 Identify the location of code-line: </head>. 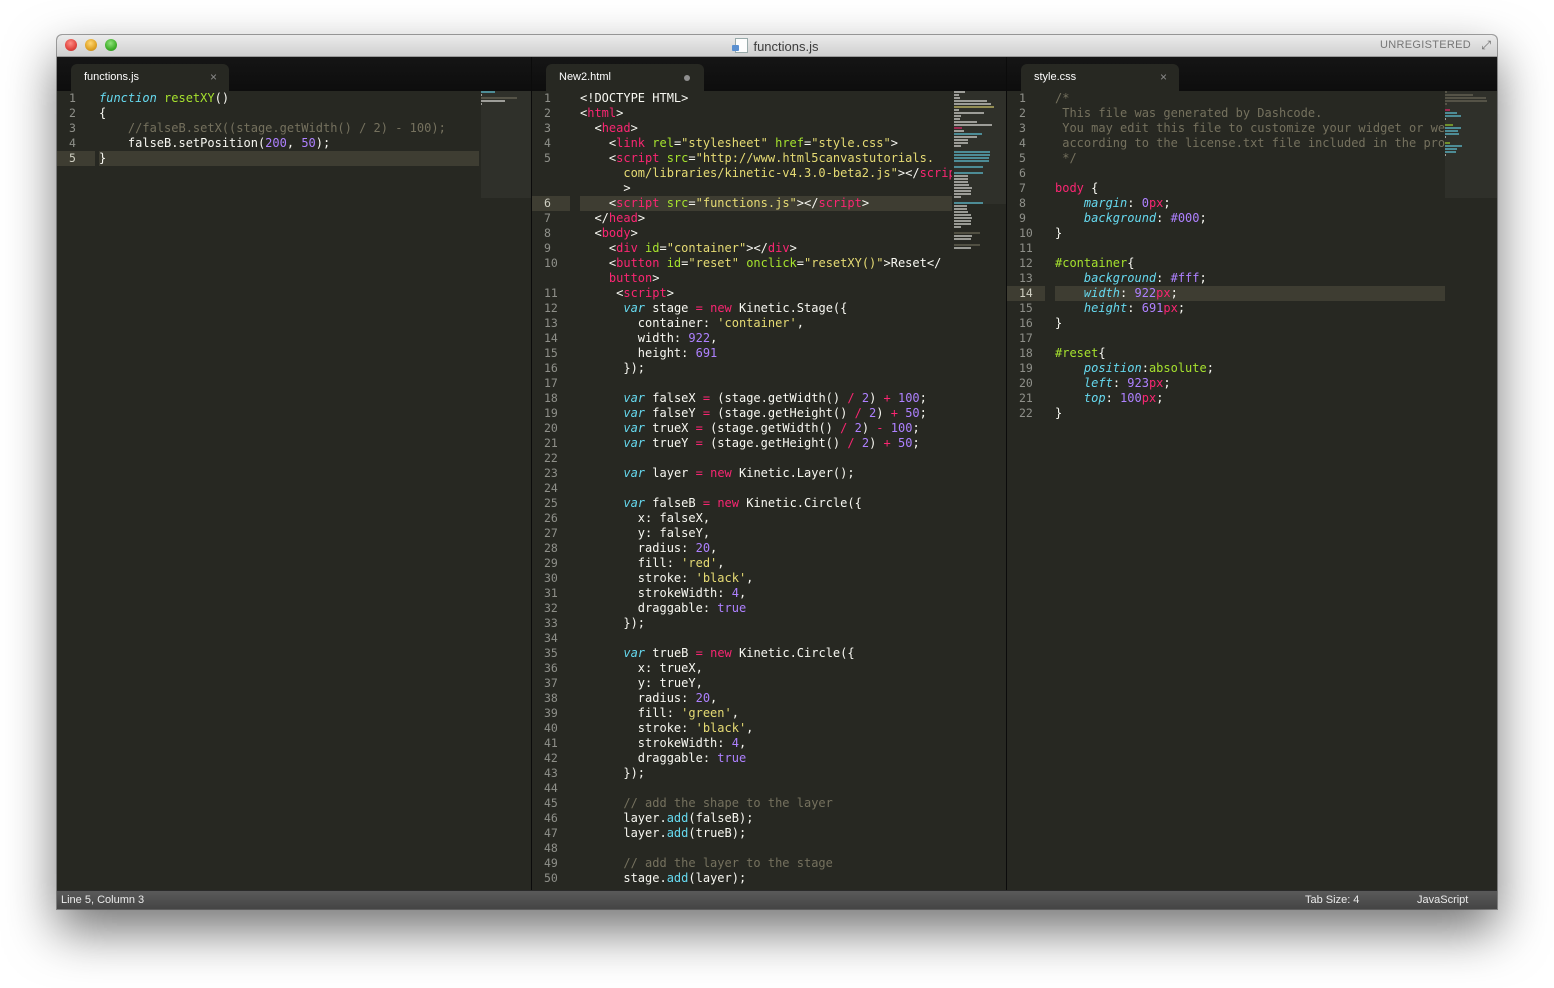
(766, 218).